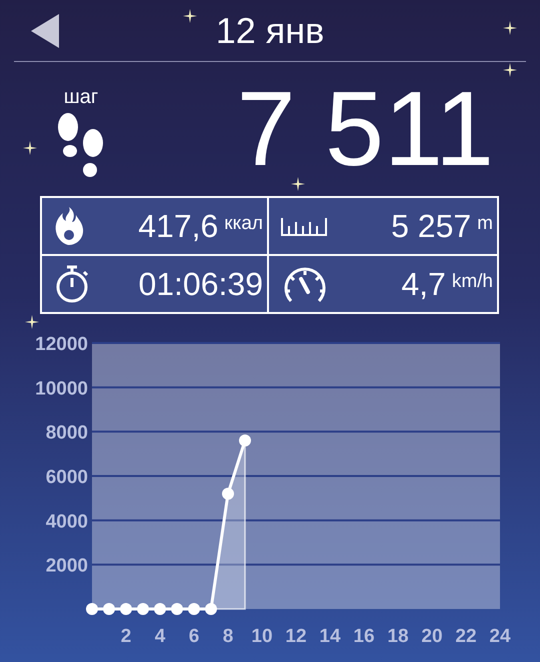 This screenshot has height=662, width=540. I want to click on stat-unit: ккал, so click(243, 223).